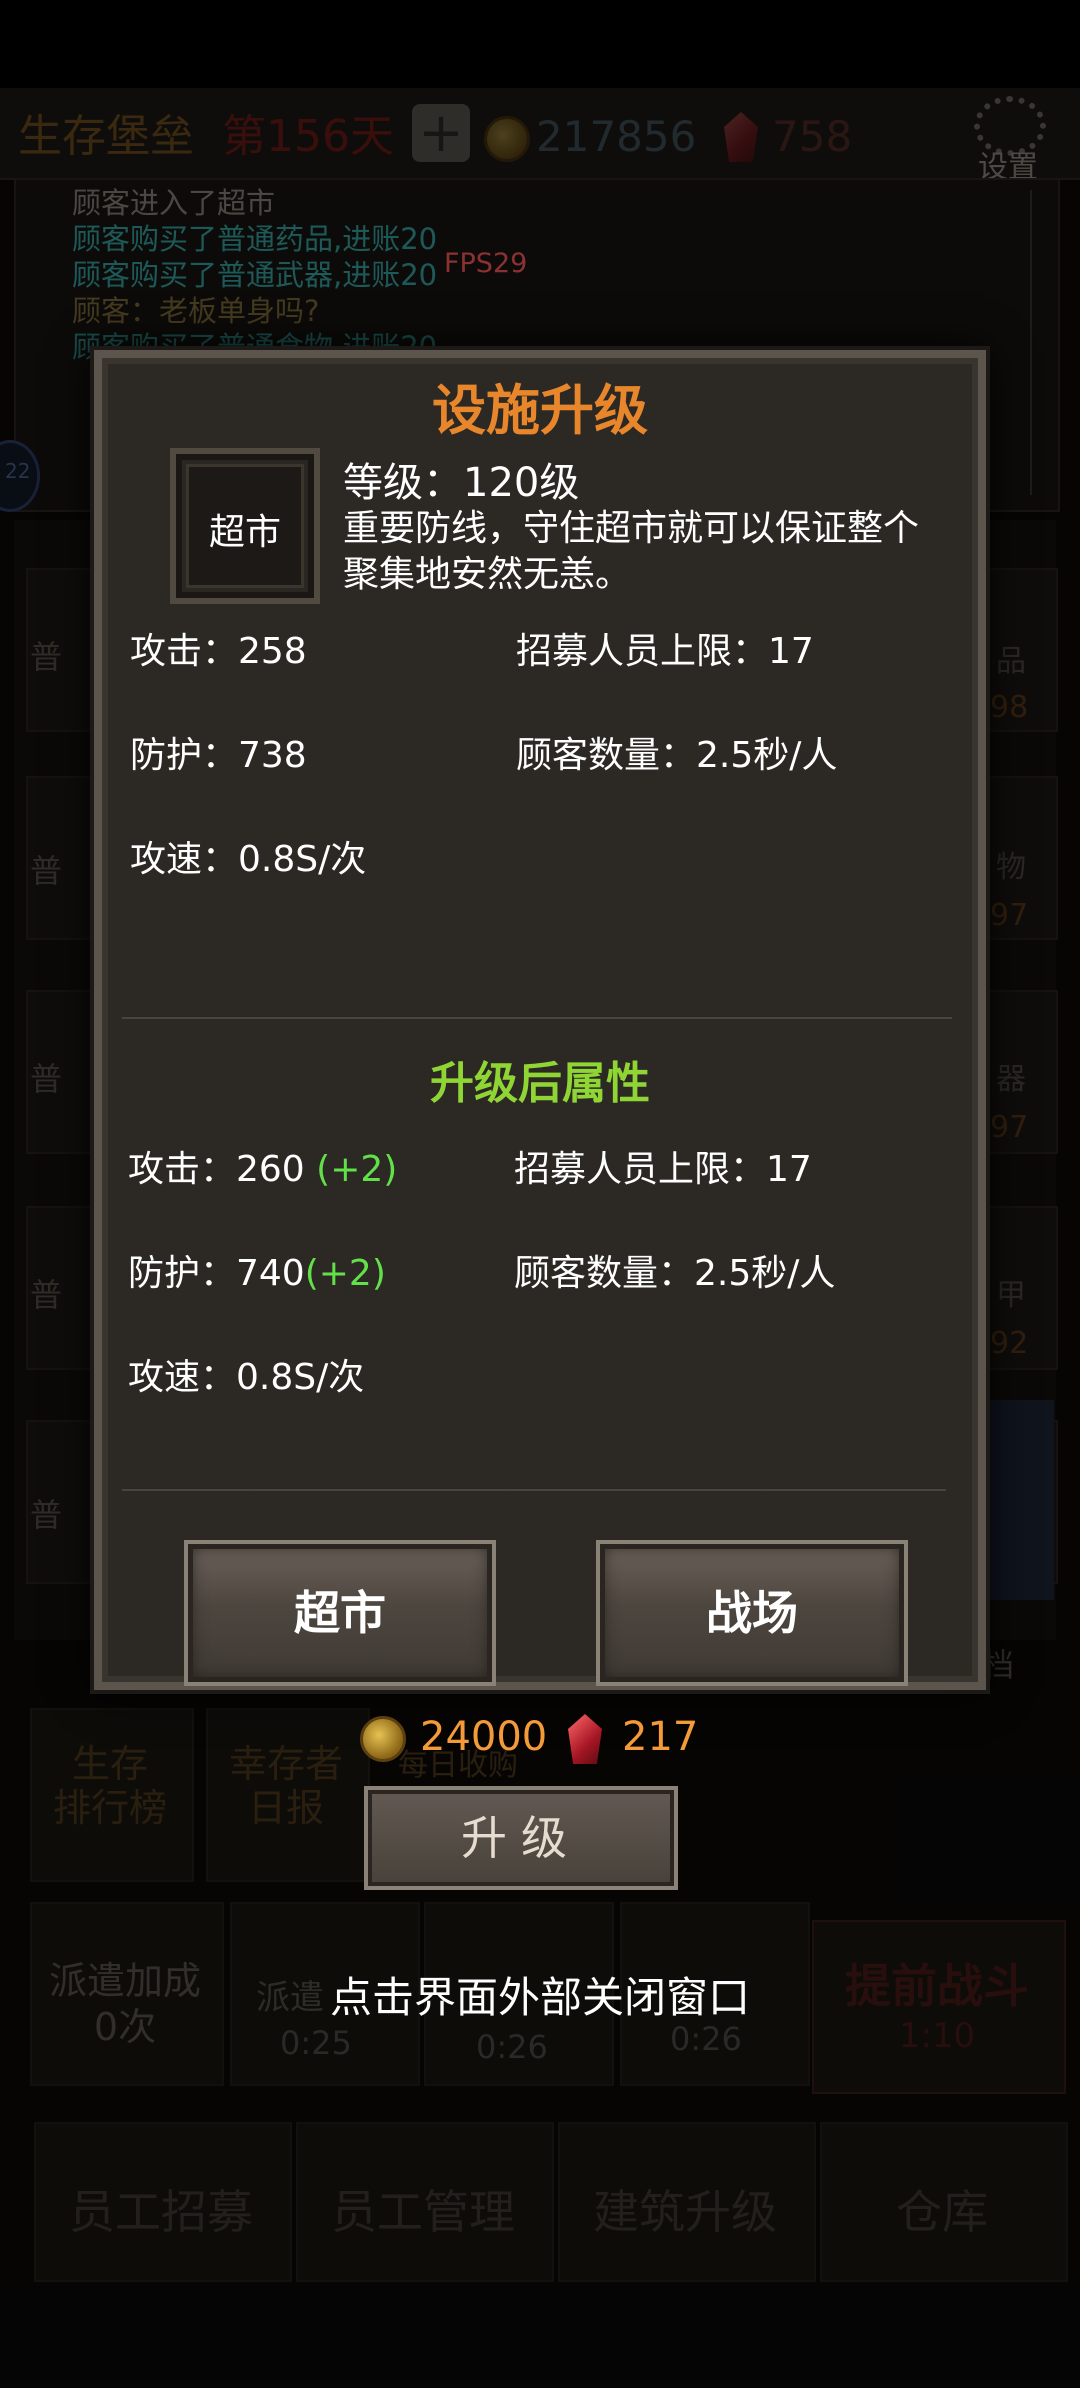 This screenshot has height=2388, width=1080. I want to click on after-recruit-limit: 招募人员上限：17, so click(663, 1169).